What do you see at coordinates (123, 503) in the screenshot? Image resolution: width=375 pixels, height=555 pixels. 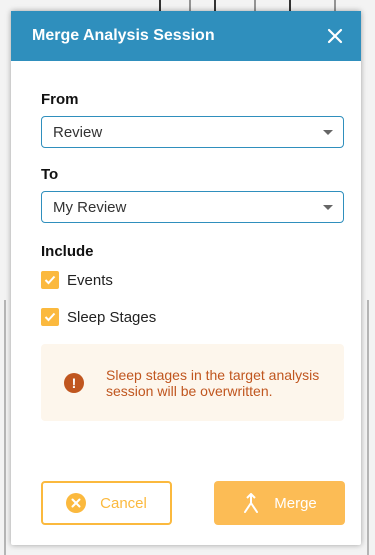 I see `cancel-label: Cancel` at bounding box center [123, 503].